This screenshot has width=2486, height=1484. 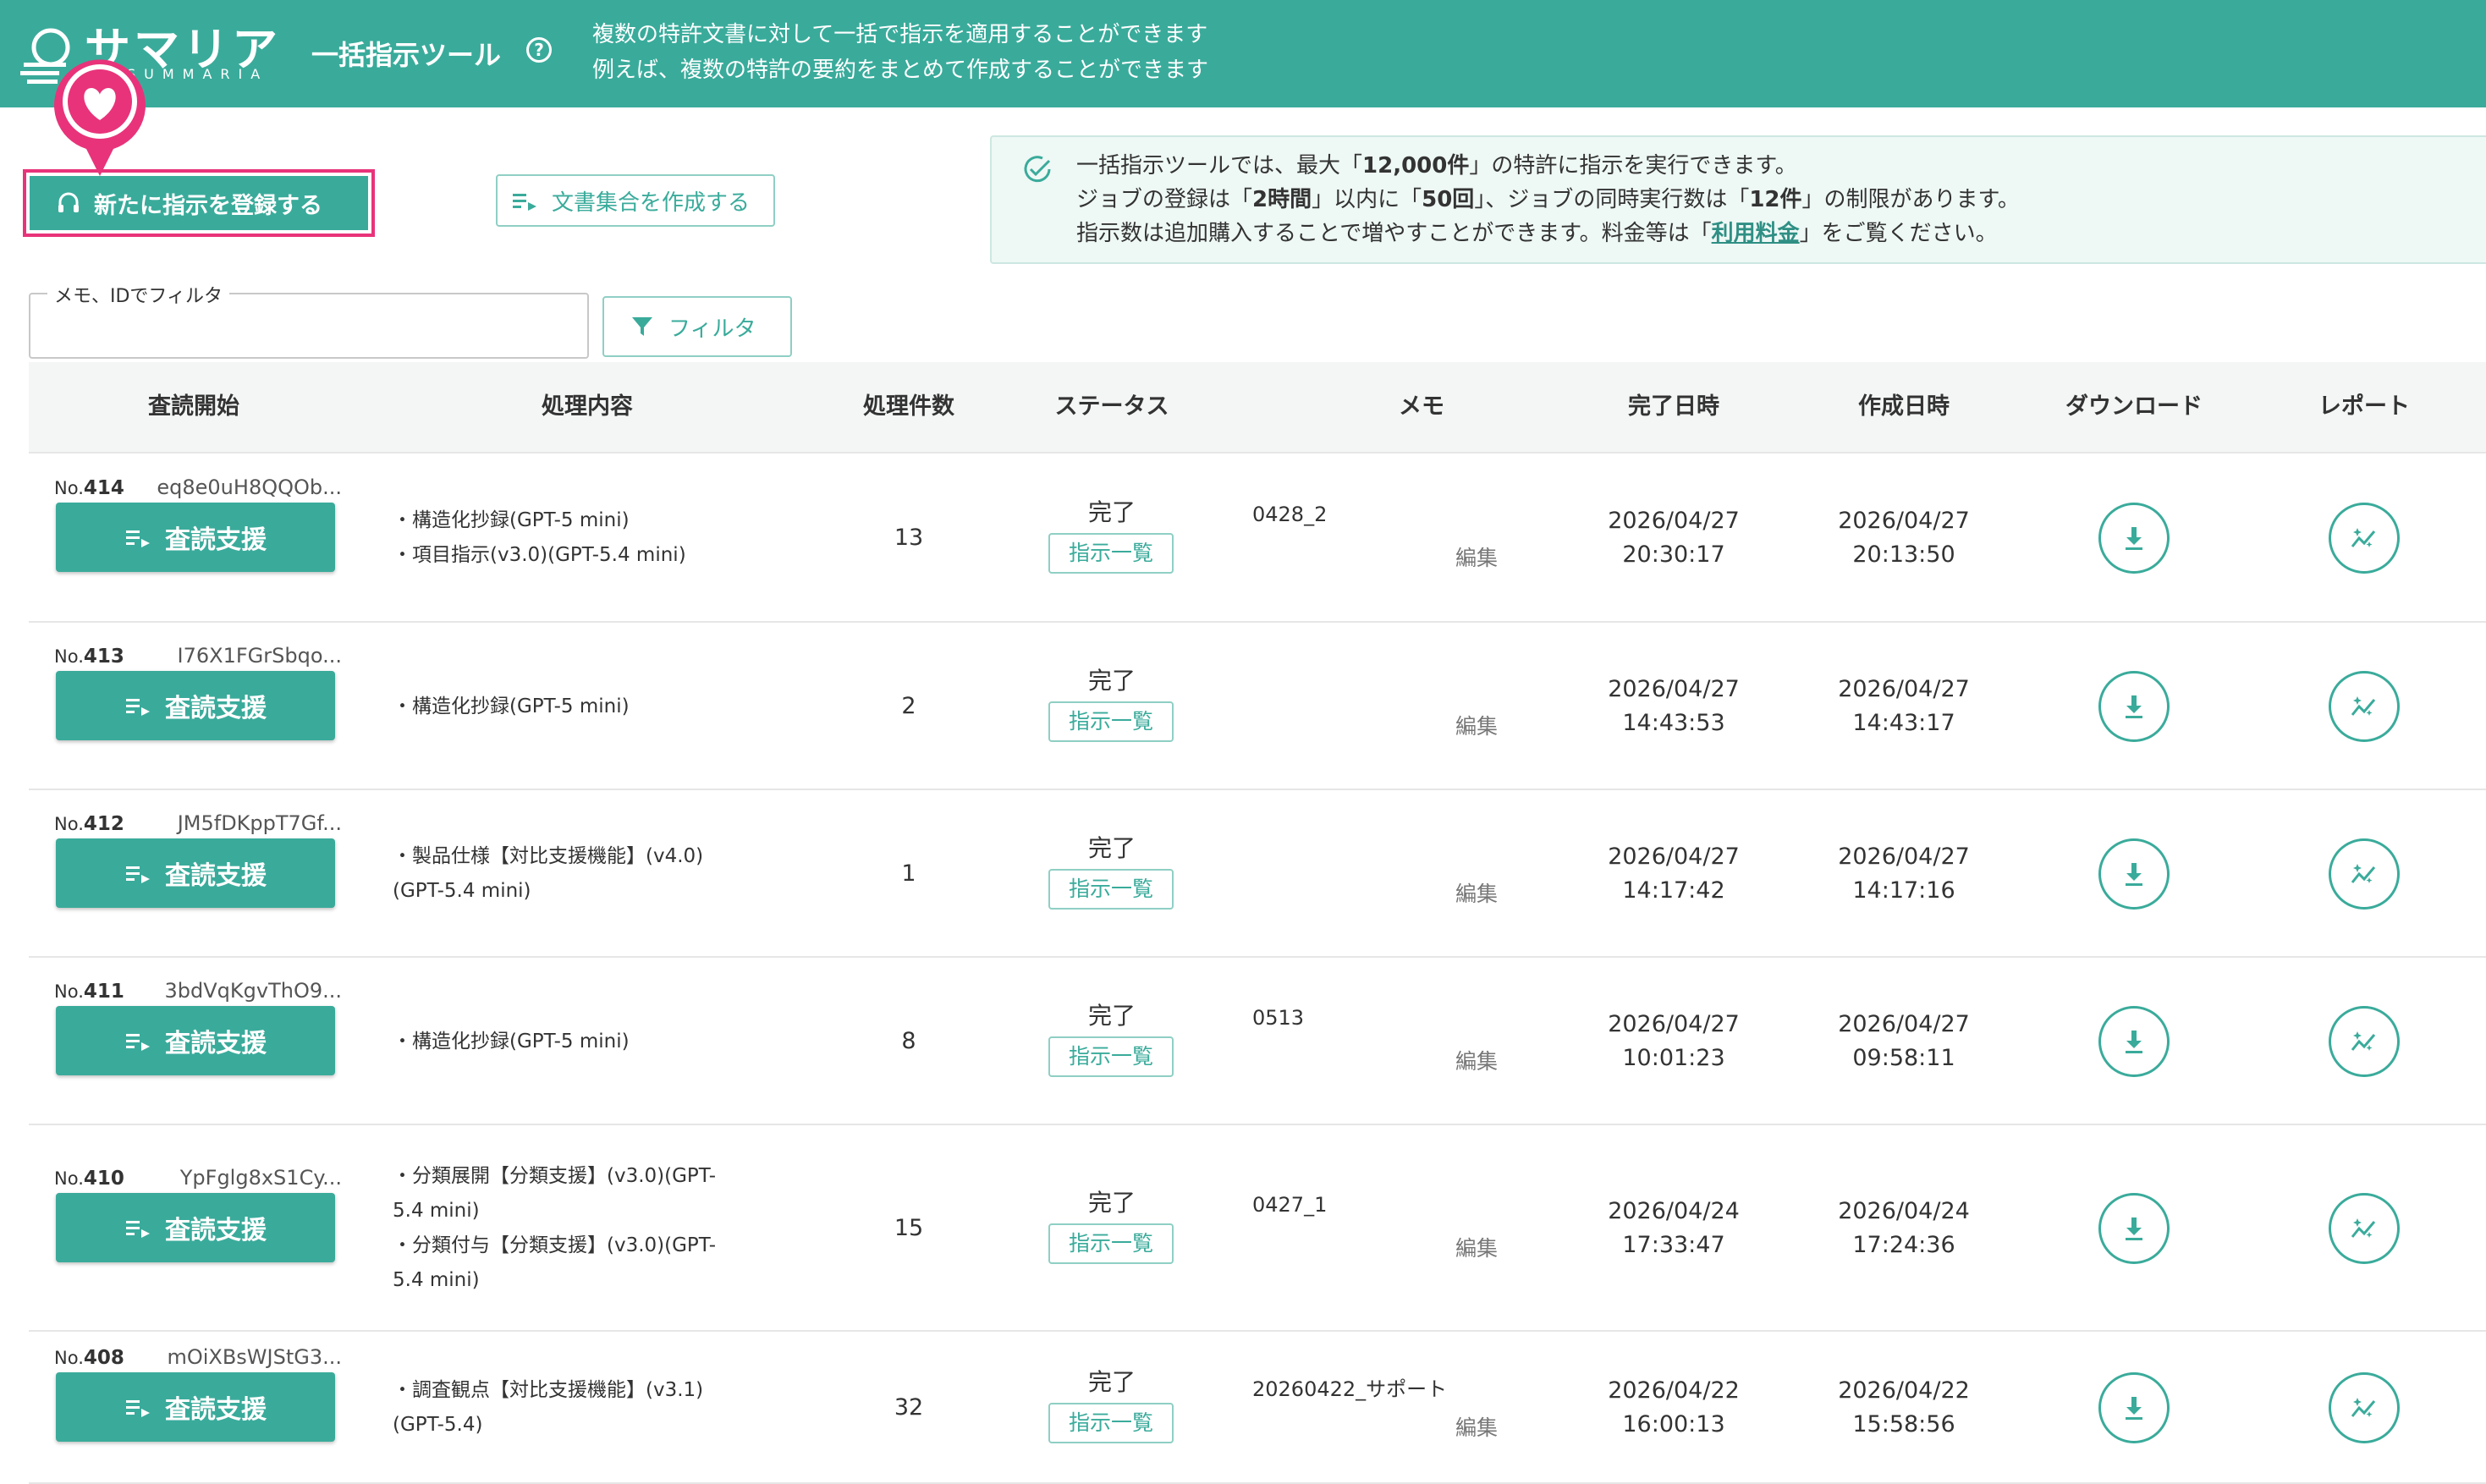 What do you see at coordinates (89, 824) in the screenshot?
I see `job-number: No.412` at bounding box center [89, 824].